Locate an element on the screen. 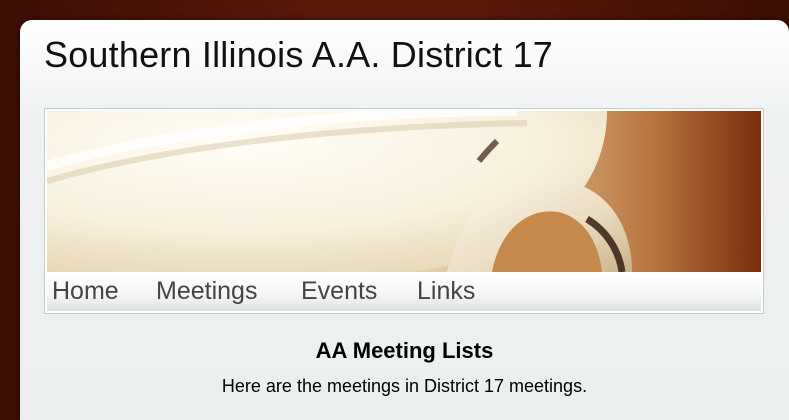  nav-home-link: Home is located at coordinates (85, 291).